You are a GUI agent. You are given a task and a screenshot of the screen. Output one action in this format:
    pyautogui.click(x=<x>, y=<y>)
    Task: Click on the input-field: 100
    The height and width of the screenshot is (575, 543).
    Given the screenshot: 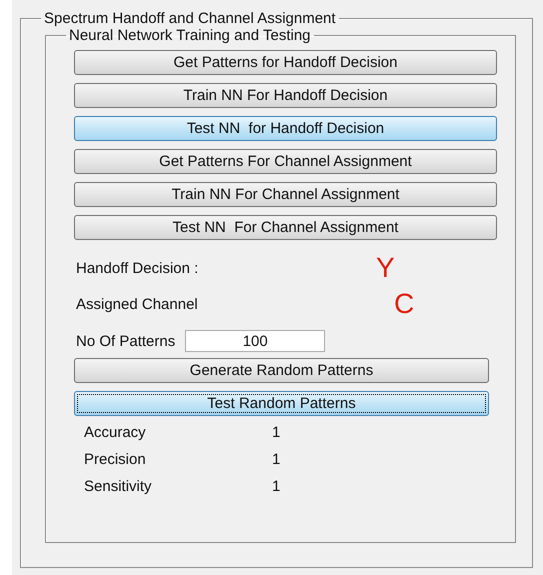 What is the action you would take?
    pyautogui.click(x=255, y=341)
    